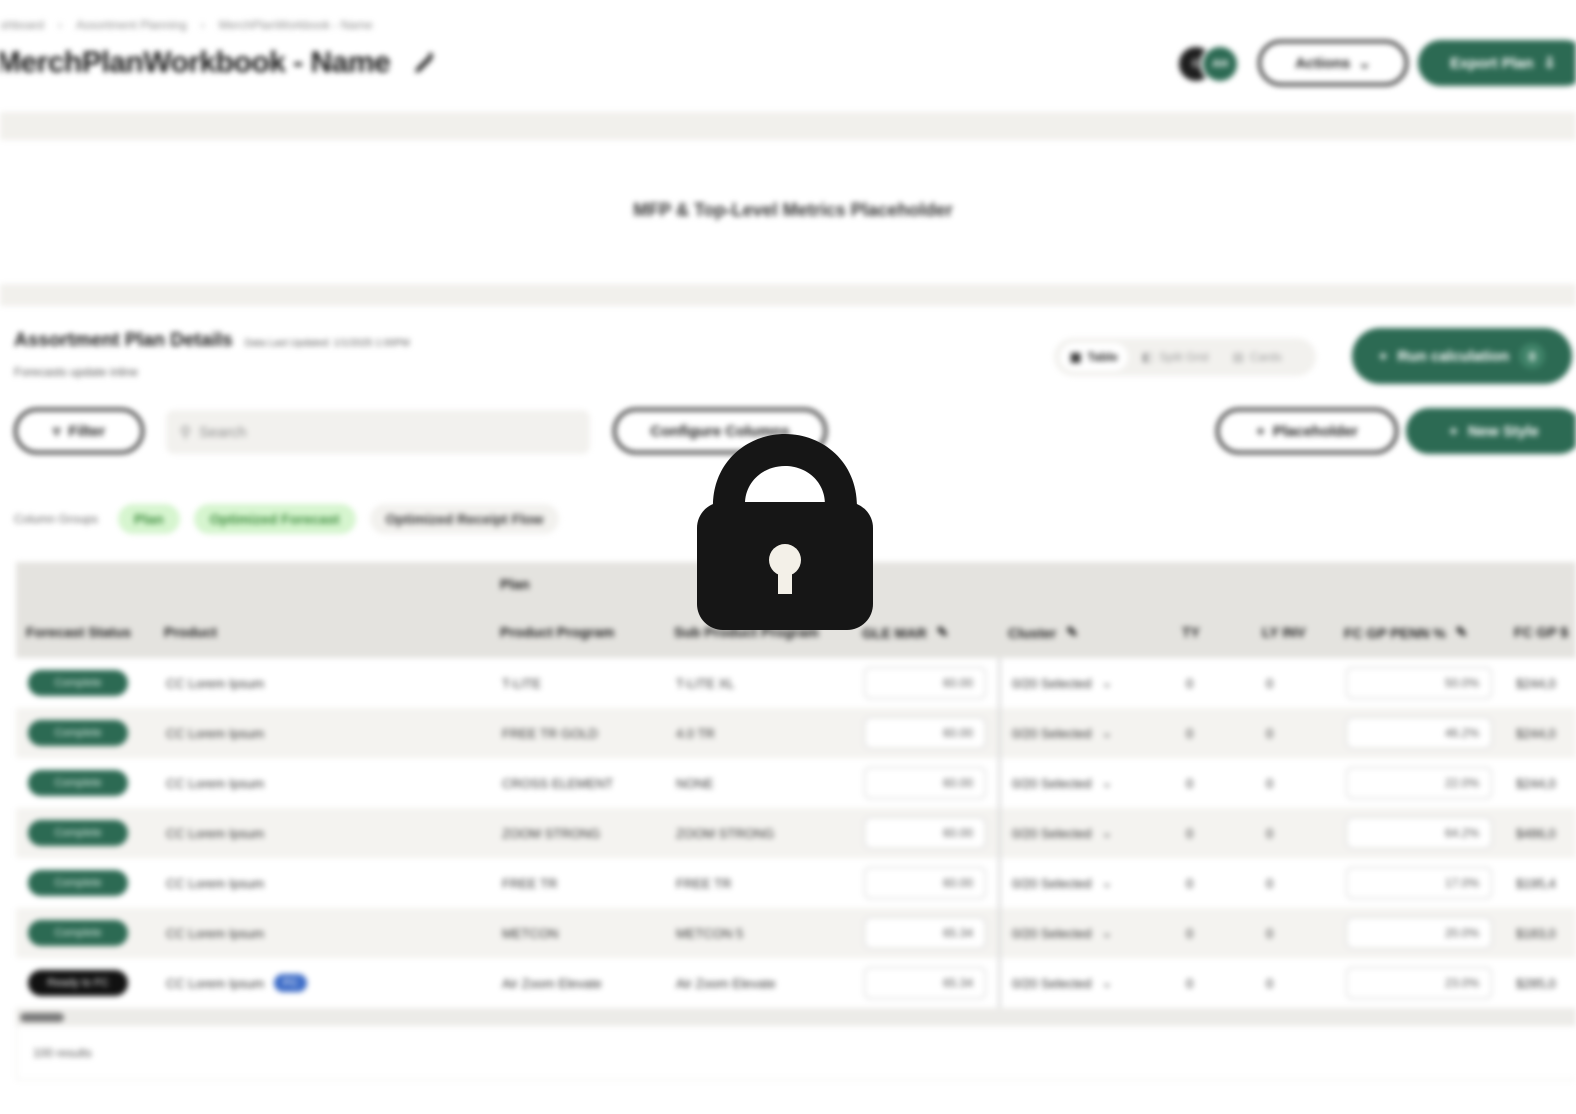 This screenshot has width=1576, height=1114. Describe the element at coordinates (522, 683) in the screenshot. I see `product-program: T-LITE` at that location.